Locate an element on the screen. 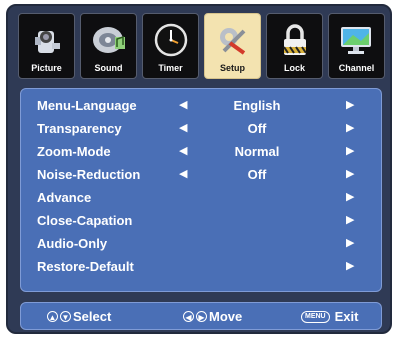 The image size is (398, 340). monitor-icon is located at coordinates (356, 40).